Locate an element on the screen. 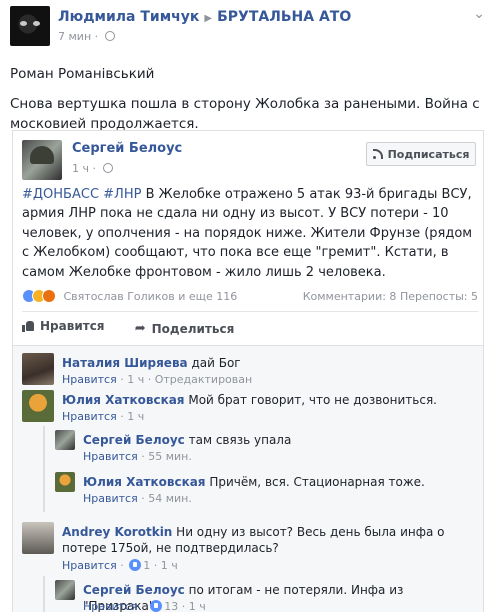  share-button: ➦ Поделиться is located at coordinates (185, 328).